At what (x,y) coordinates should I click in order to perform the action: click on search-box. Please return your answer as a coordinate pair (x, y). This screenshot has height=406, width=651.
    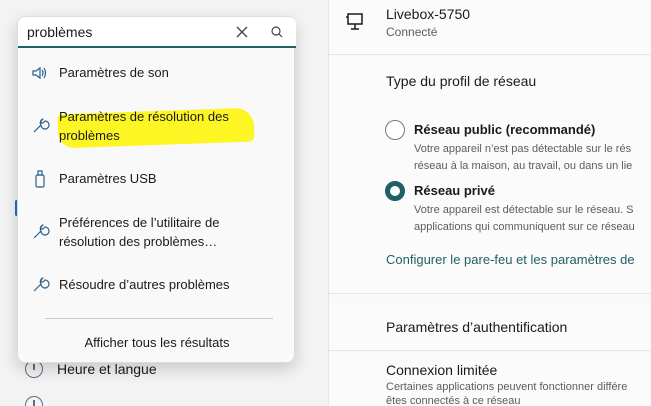
    Looking at the image, I should click on (157, 32).